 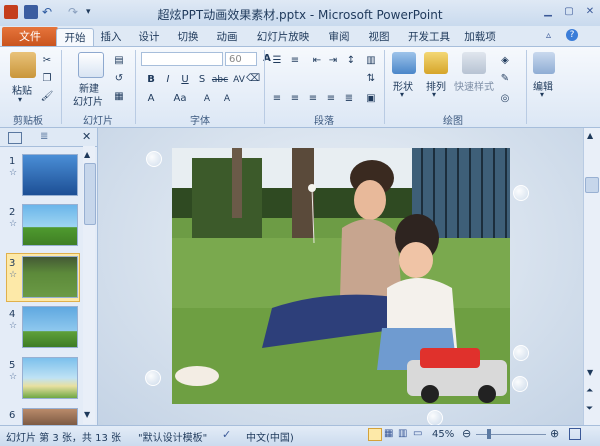 I want to click on shapes-dropdown-icon: ▾, so click(x=402, y=94).